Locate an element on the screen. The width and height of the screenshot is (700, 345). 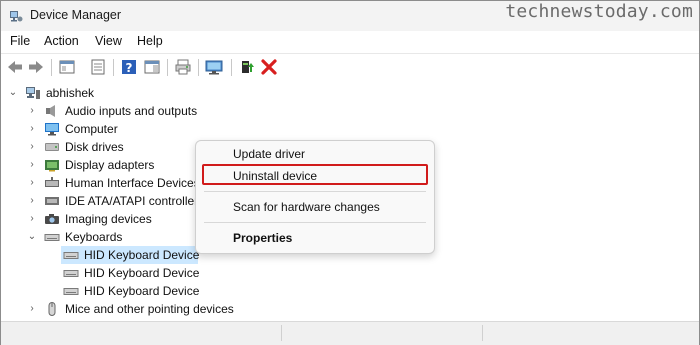
tree-item-label: IDE ATA/ATAPI controllers is located at coordinates (135, 201).